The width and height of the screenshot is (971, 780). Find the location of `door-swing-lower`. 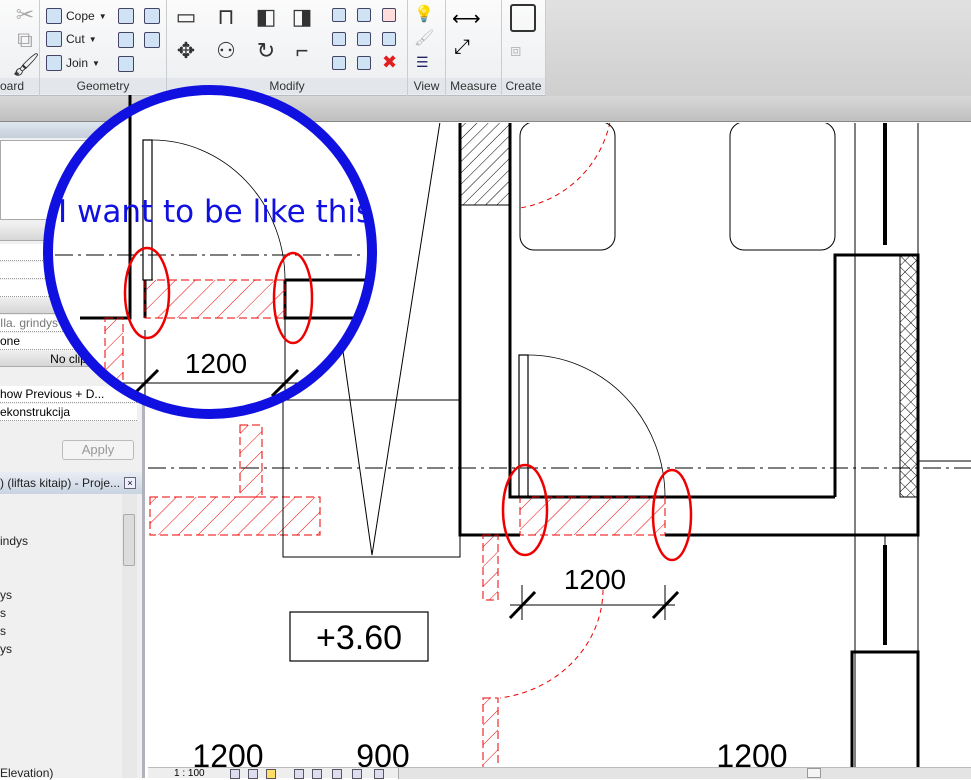

door-swing-lower is located at coordinates (551, 644).